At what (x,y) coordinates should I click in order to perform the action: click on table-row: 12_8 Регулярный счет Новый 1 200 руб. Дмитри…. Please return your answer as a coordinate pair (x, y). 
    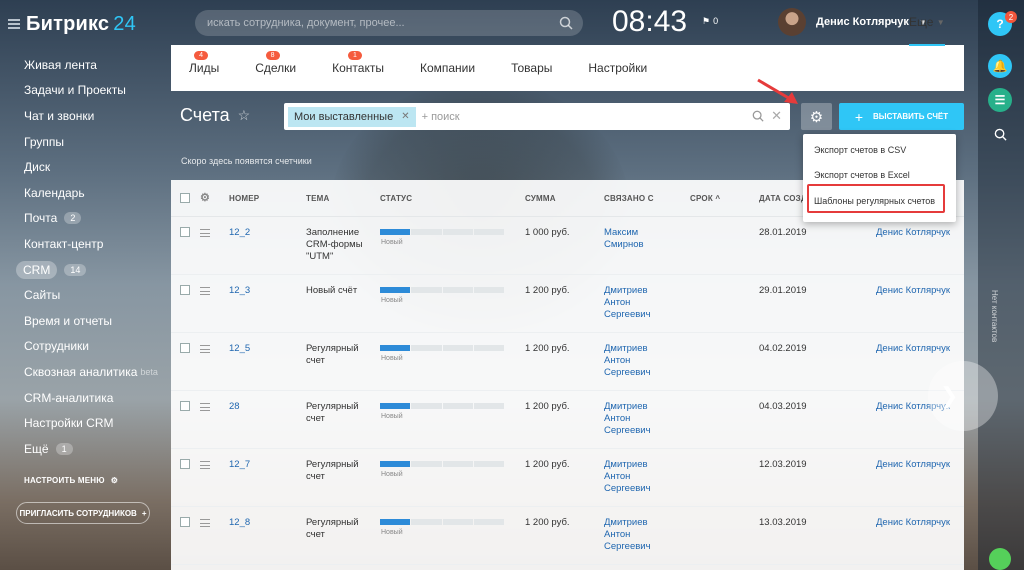
    Looking at the image, I should click on (567, 536).